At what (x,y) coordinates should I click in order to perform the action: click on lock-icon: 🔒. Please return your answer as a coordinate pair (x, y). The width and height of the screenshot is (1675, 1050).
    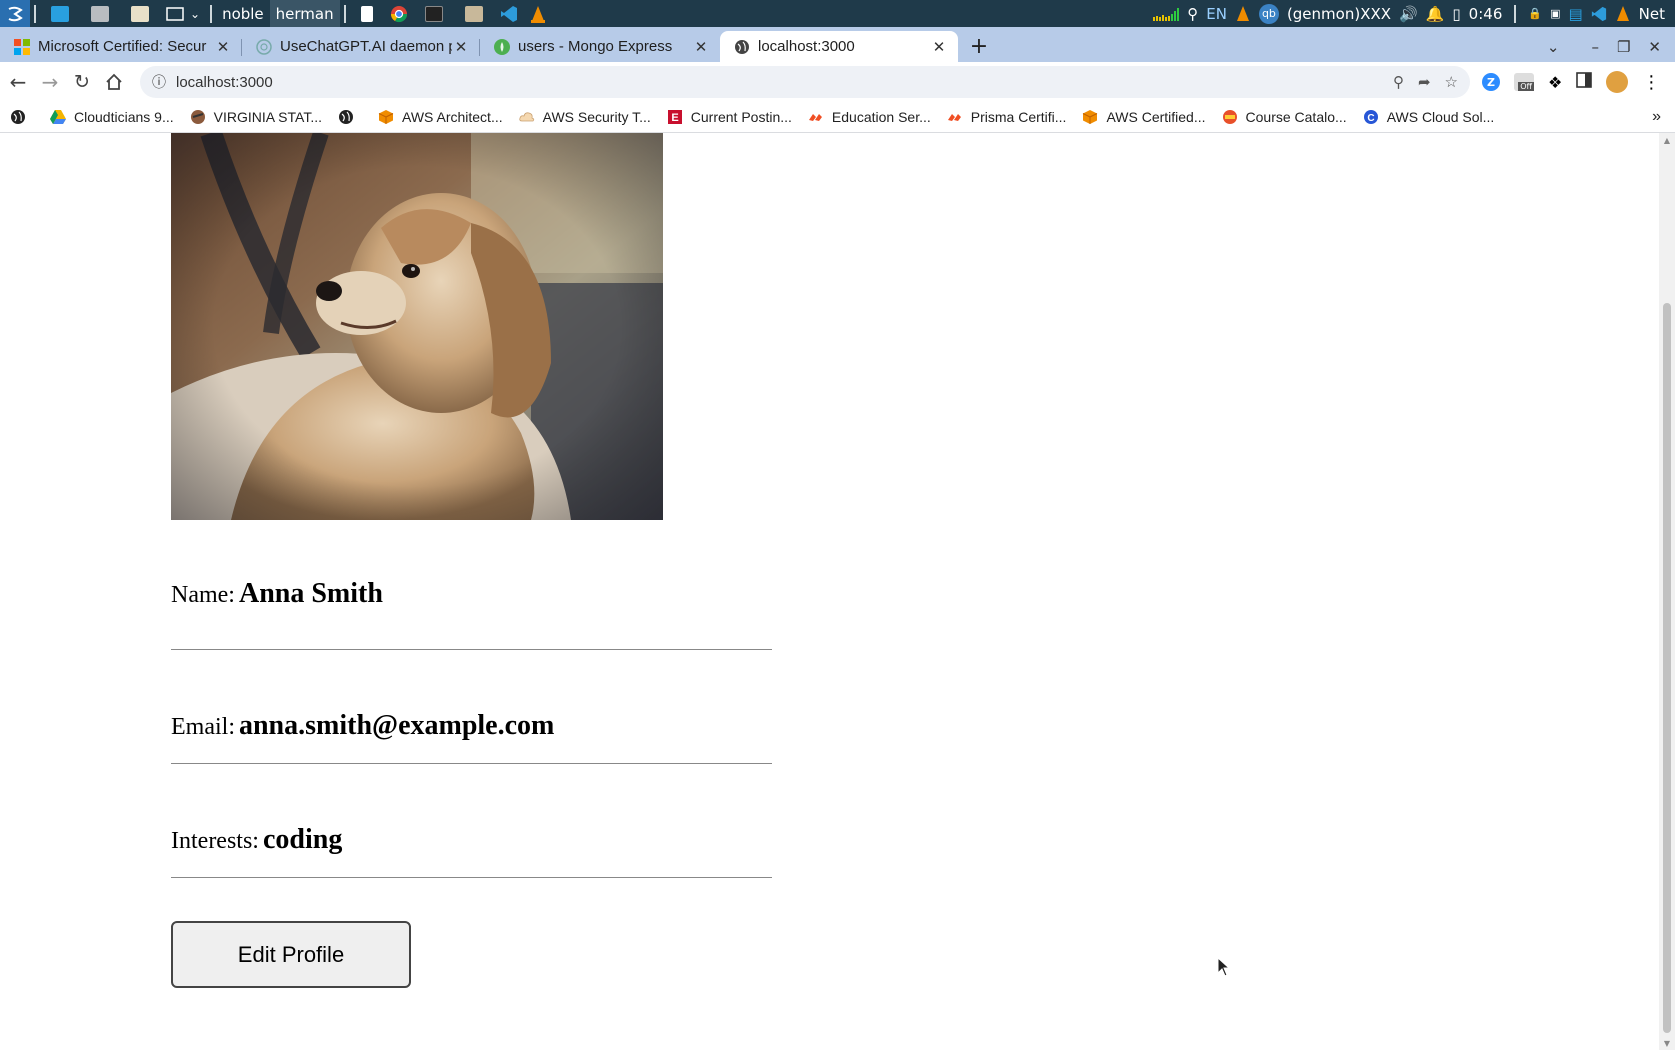
    Looking at the image, I should click on (1535, 13).